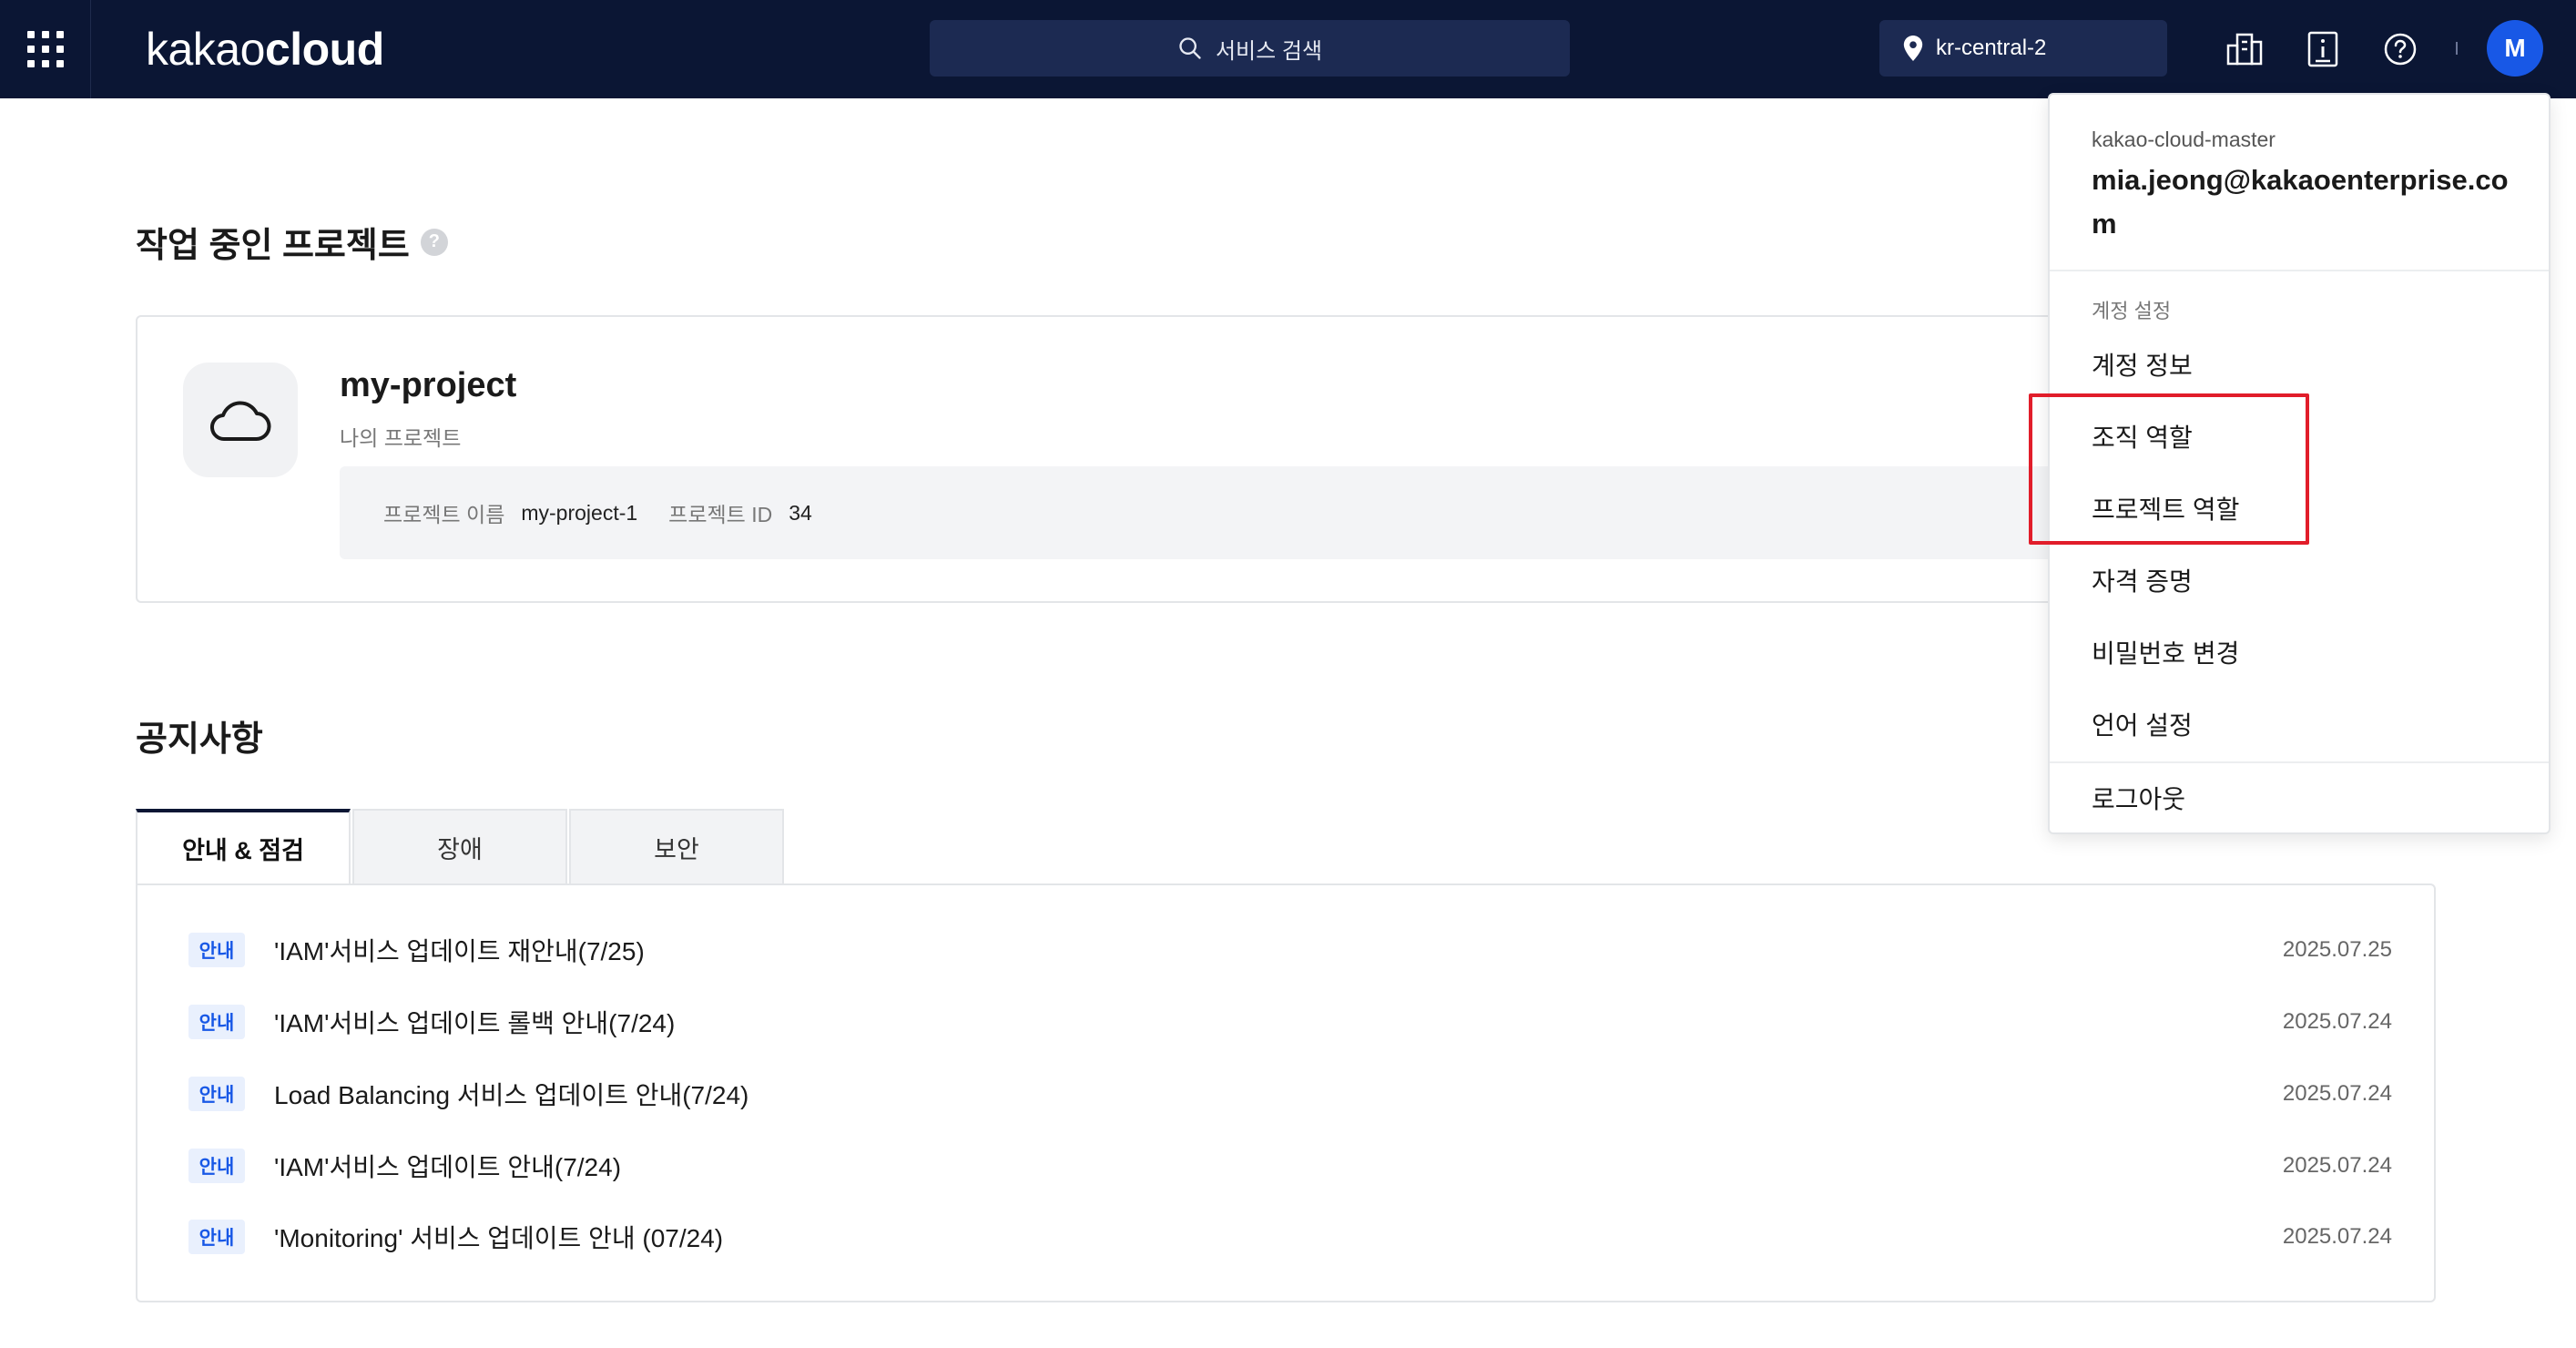 Image resolution: width=2576 pixels, height=1348 pixels. What do you see at coordinates (2457, 48) in the screenshot?
I see `header-divider` at bounding box center [2457, 48].